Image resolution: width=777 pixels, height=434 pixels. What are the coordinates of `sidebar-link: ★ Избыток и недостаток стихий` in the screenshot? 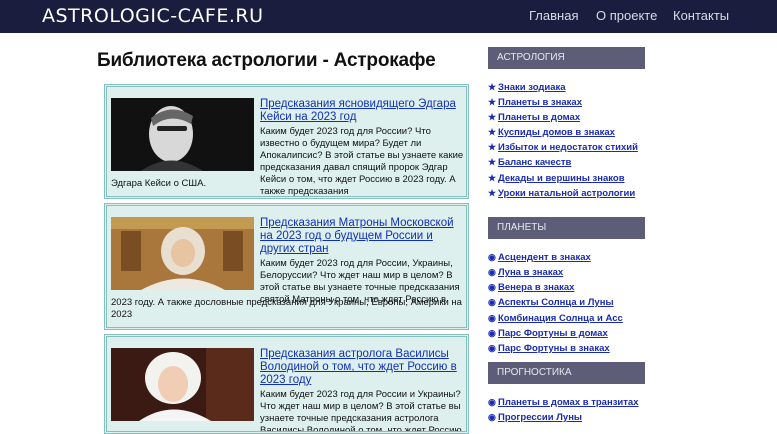 It's located at (563, 147).